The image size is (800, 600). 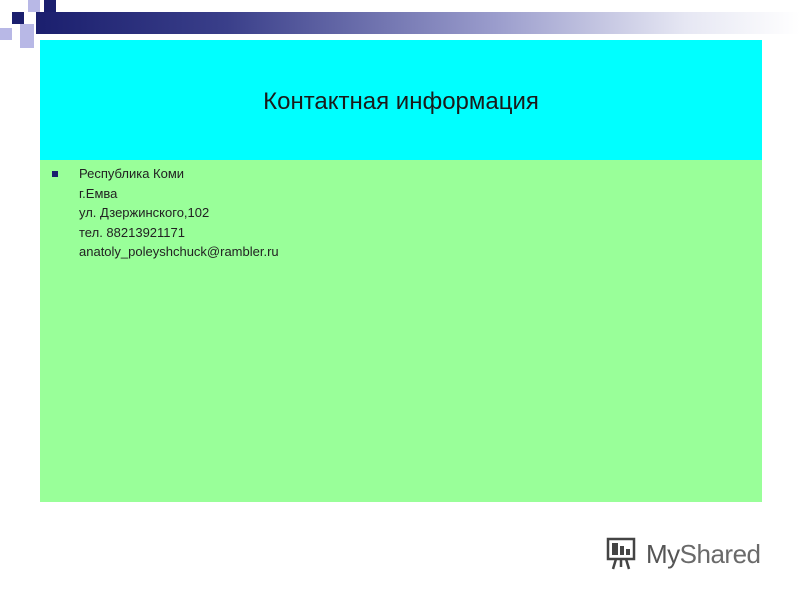 I want to click on contact-line-region: Республика Коми, so click(x=163, y=174).